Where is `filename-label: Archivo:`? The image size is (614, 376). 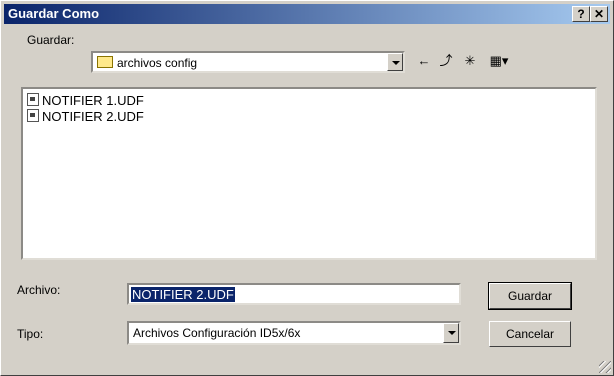 filename-label: Archivo: is located at coordinates (39, 290).